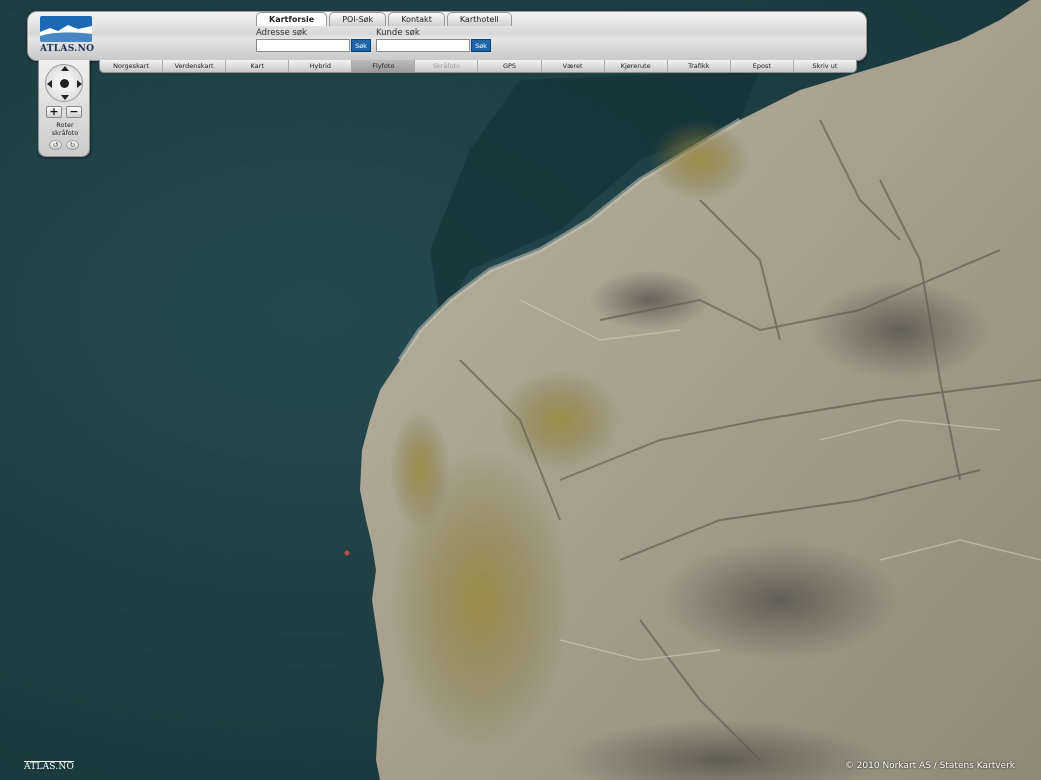  Describe the element at coordinates (65, 133) in the screenshot. I see `rotate-label-line2: skråfoto` at that location.